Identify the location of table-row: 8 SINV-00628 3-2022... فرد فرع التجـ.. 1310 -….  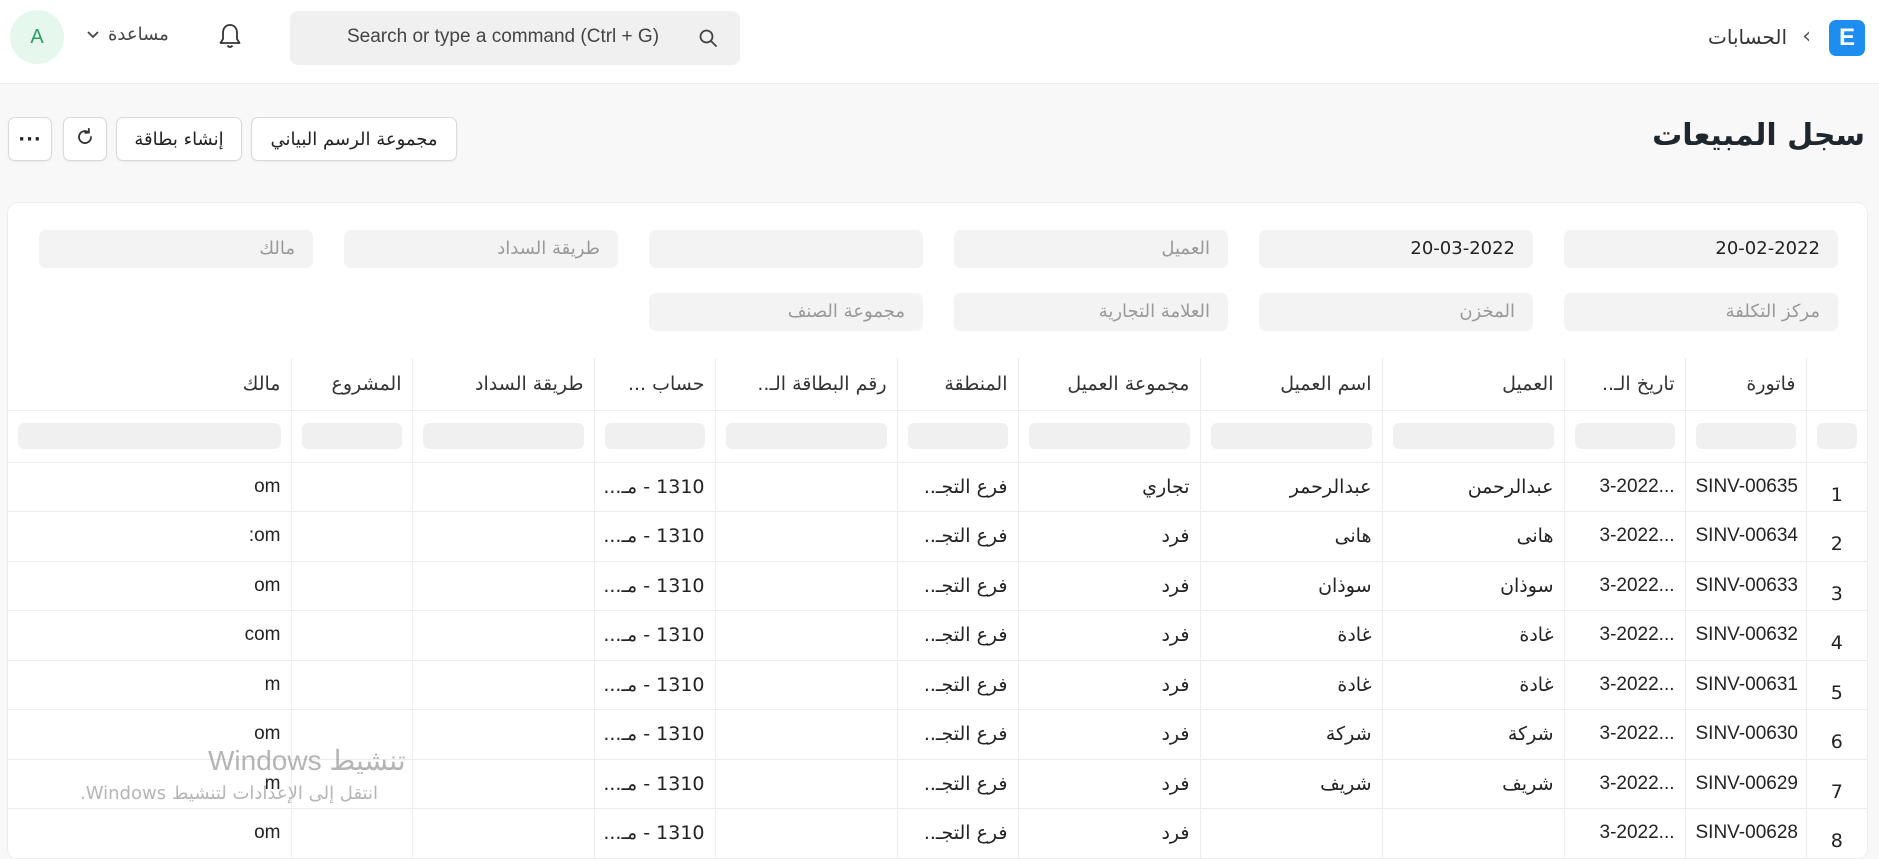
(937, 833).